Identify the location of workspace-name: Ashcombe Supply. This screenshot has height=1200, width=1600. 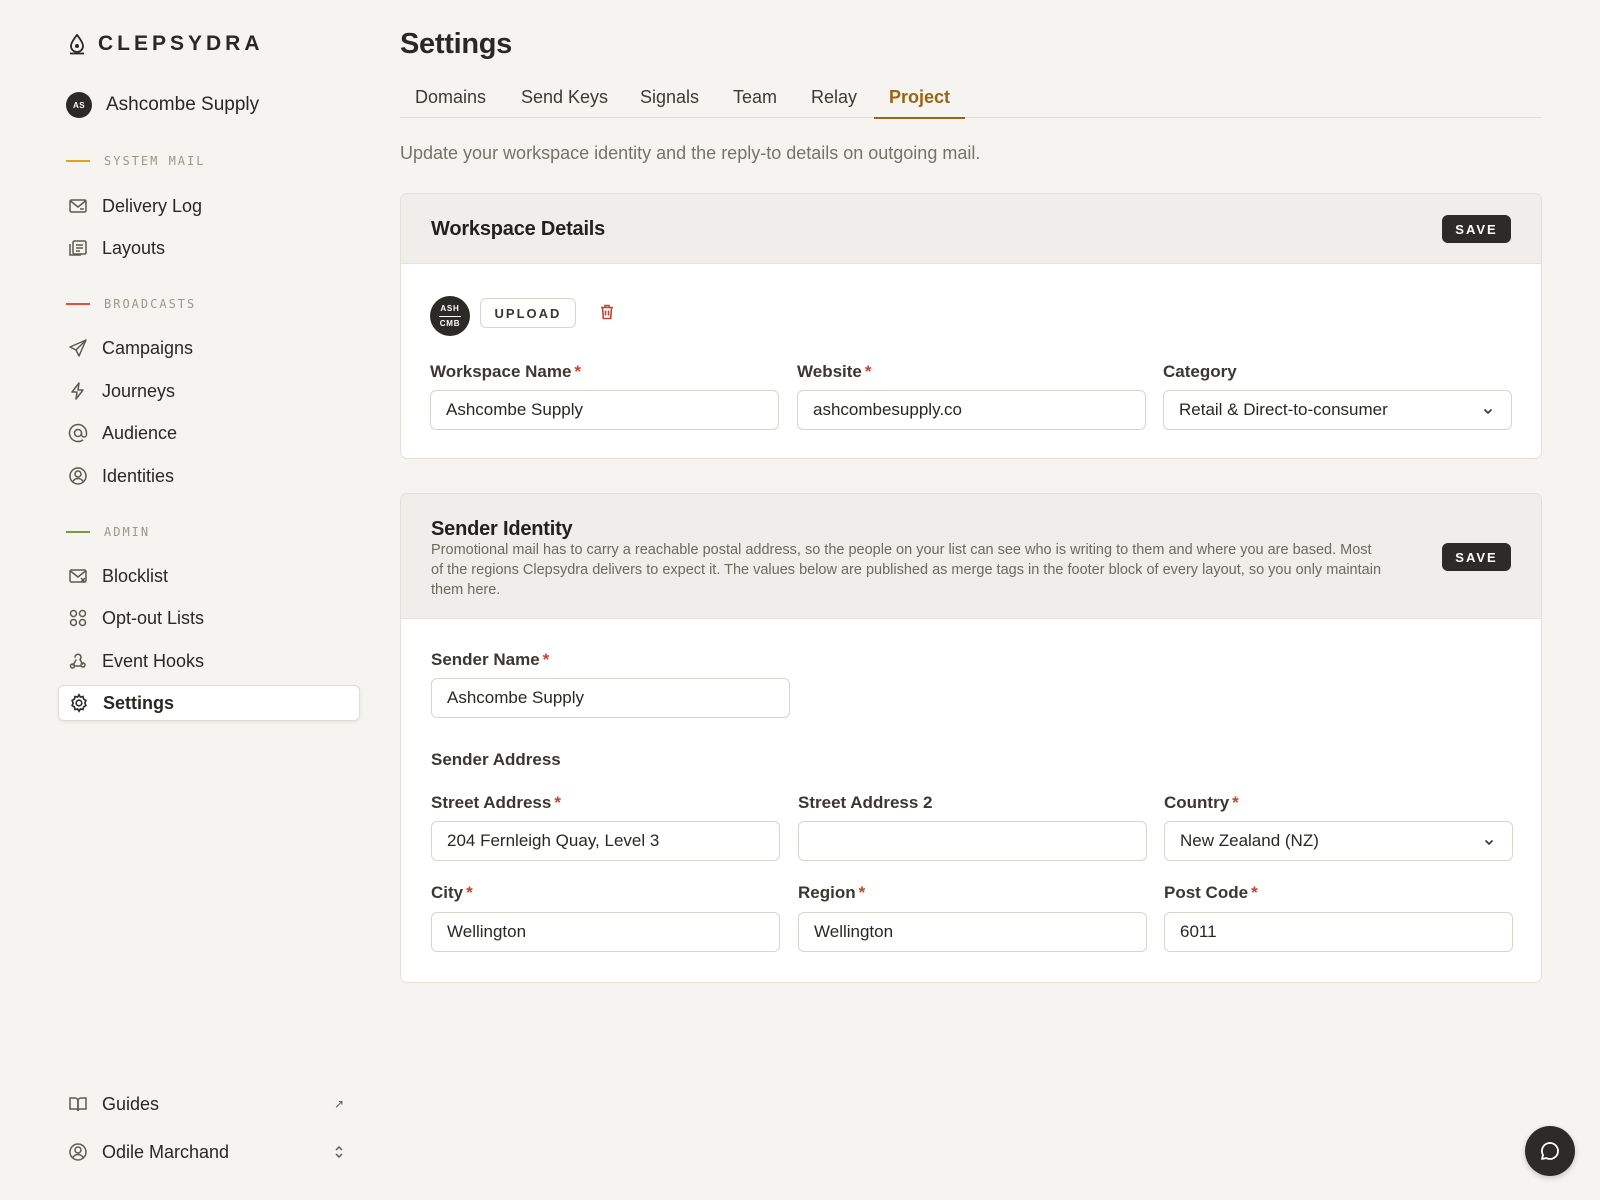
(183, 104).